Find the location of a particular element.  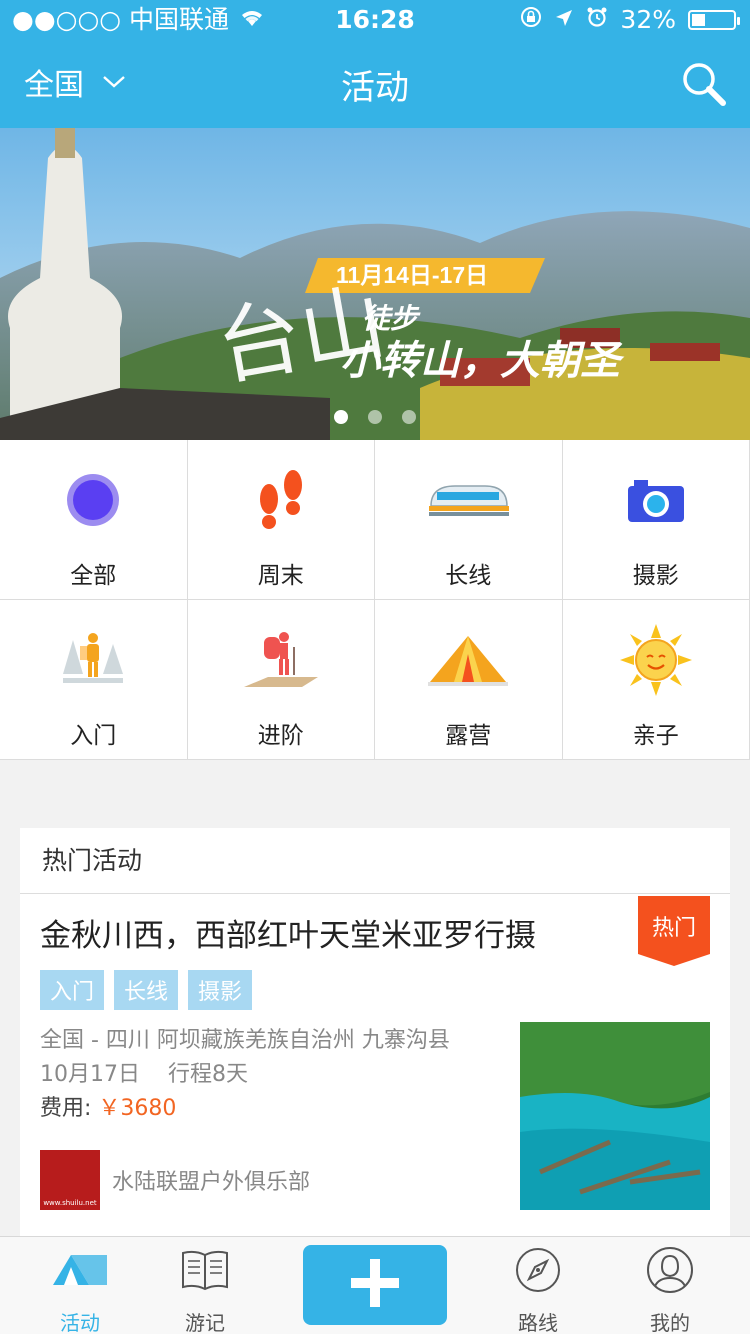

status-bar: ●●○○○ 中国联通 16:28 32% is located at coordinates (375, 20).